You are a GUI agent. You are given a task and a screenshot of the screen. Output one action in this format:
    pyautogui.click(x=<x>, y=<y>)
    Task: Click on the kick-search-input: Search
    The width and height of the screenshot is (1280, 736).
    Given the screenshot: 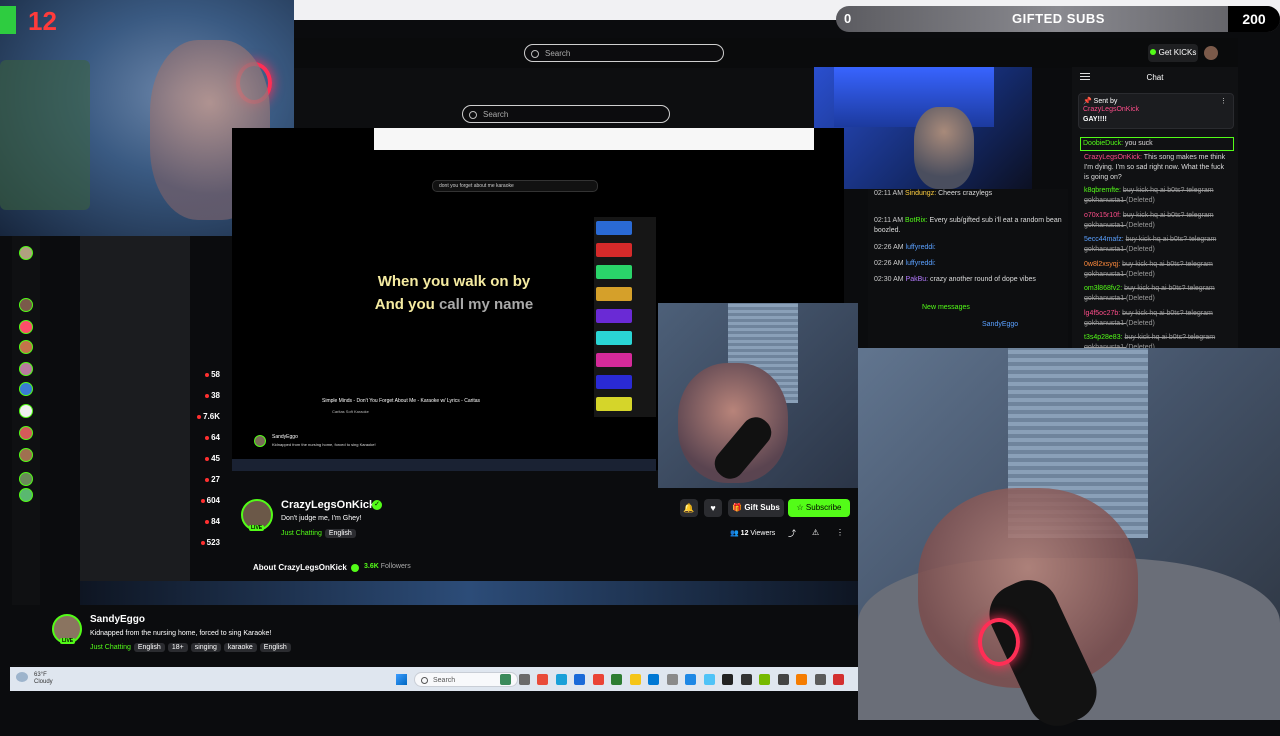 What is the action you would take?
    pyautogui.click(x=624, y=53)
    